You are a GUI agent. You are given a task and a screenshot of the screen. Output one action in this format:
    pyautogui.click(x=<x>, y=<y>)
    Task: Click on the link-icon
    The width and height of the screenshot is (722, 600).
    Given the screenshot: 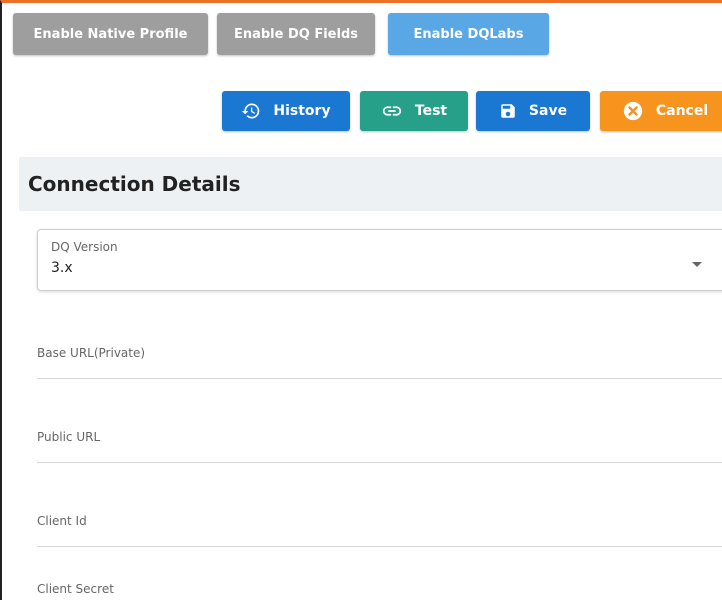 What is the action you would take?
    pyautogui.click(x=392, y=111)
    